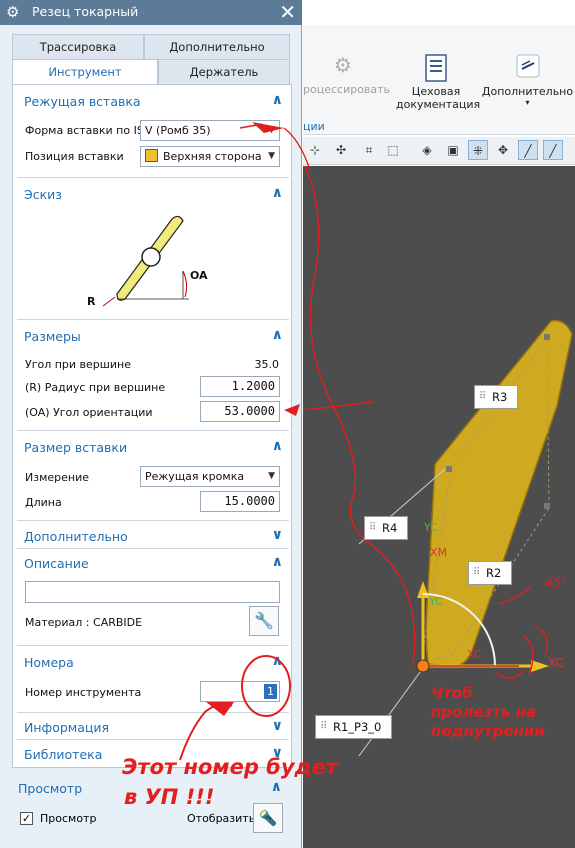  What do you see at coordinates (427, 150) in the screenshot?
I see `render-style-icon: ◈` at bounding box center [427, 150].